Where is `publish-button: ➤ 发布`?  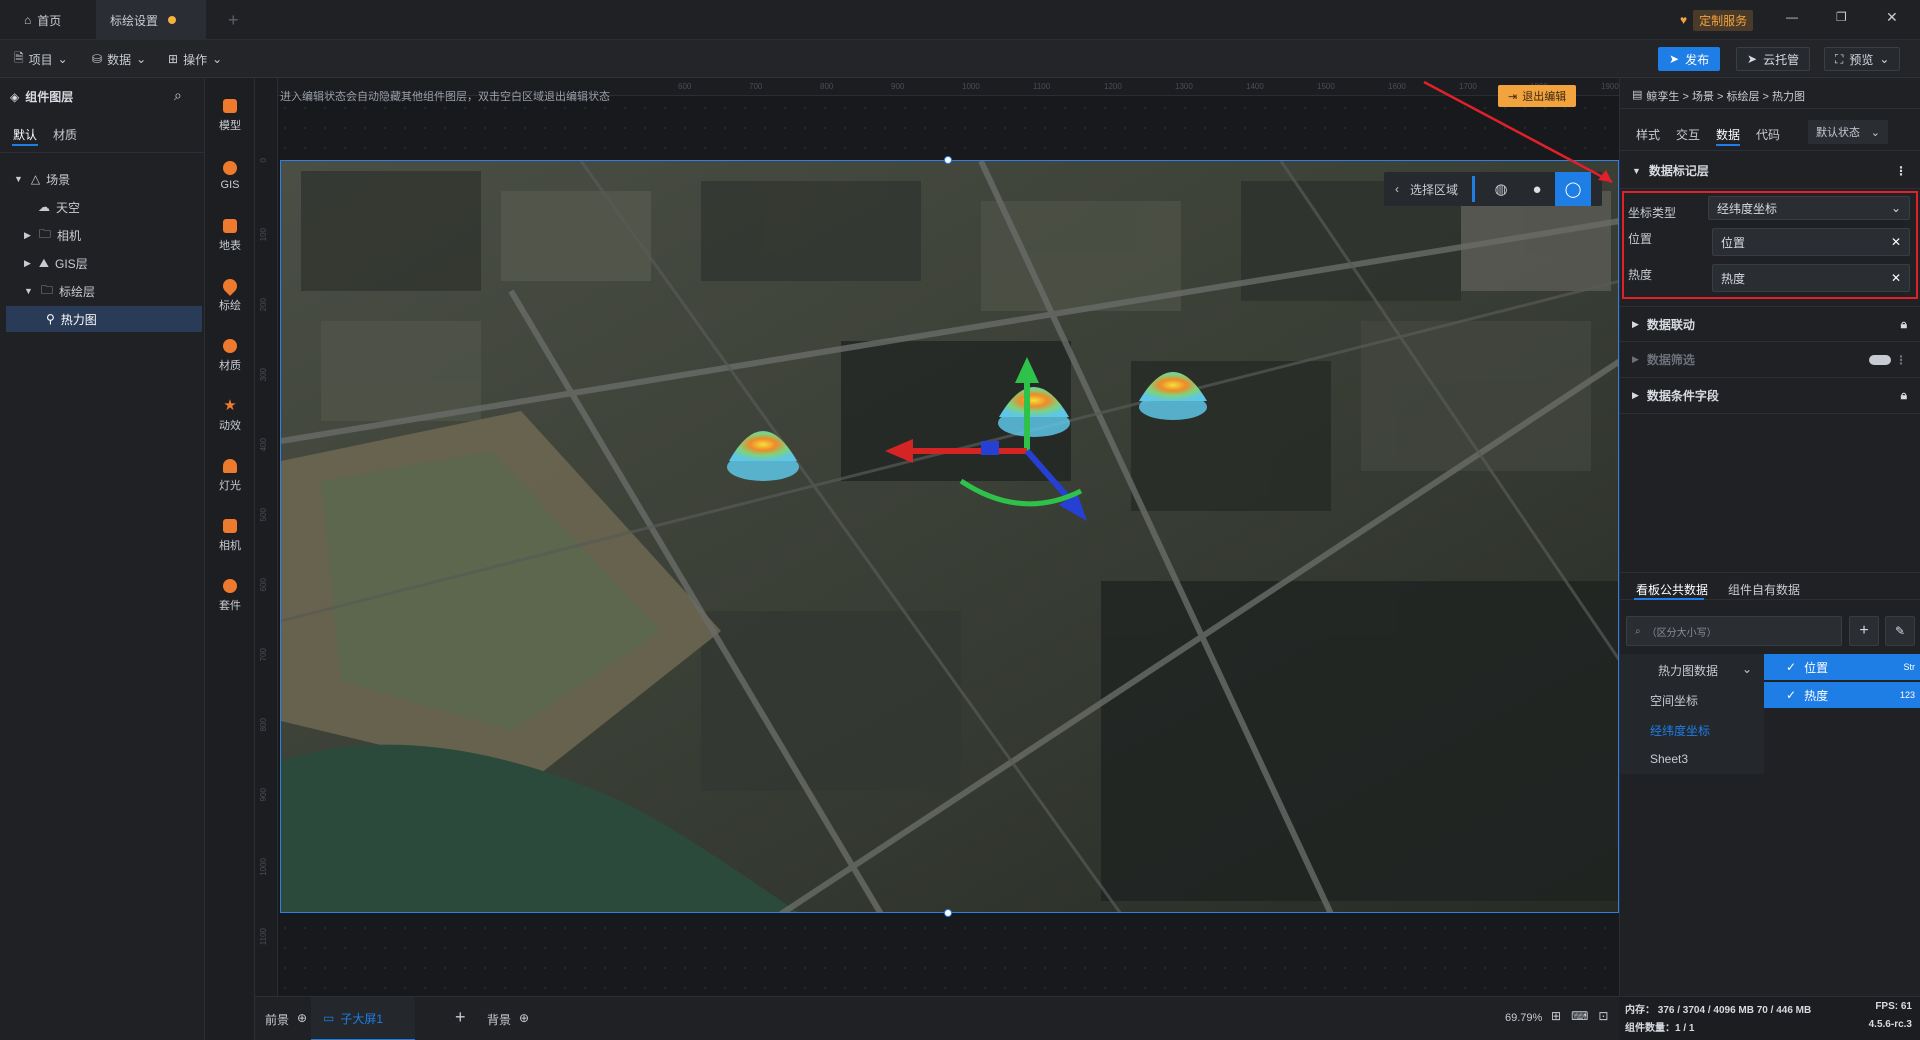 publish-button: ➤ 发布 is located at coordinates (1689, 59).